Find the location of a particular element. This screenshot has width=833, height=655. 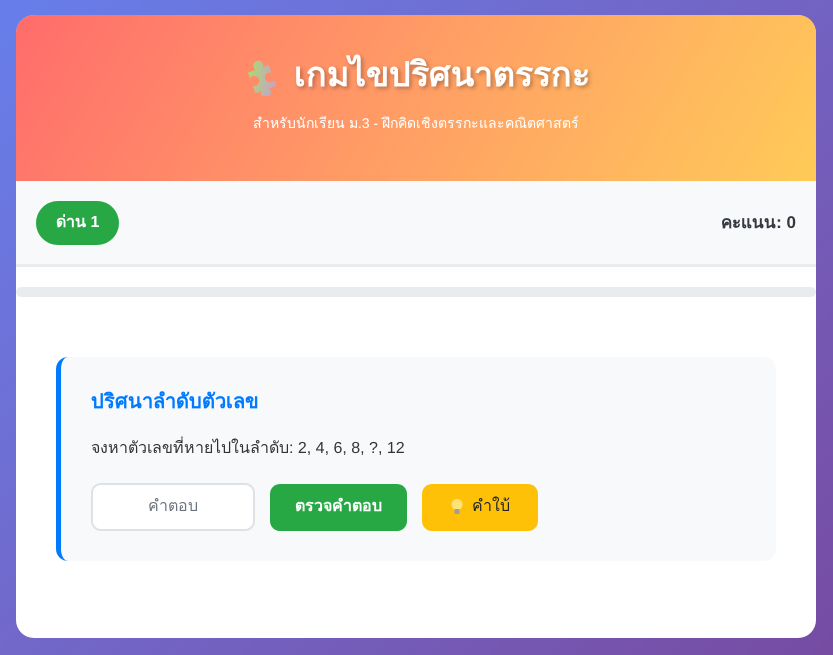

game-title: เกมไขปริศนาตรรกะ is located at coordinates (442, 75).